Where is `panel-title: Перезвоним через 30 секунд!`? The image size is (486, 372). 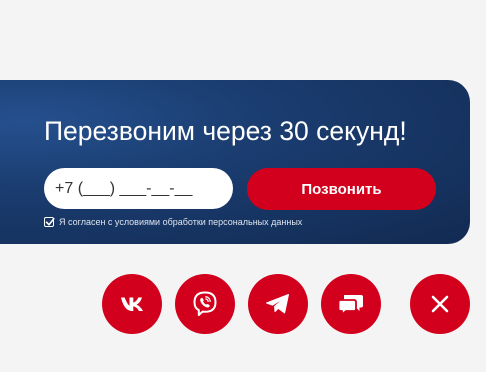 panel-title: Перезвоним через 30 секунд! is located at coordinates (225, 131).